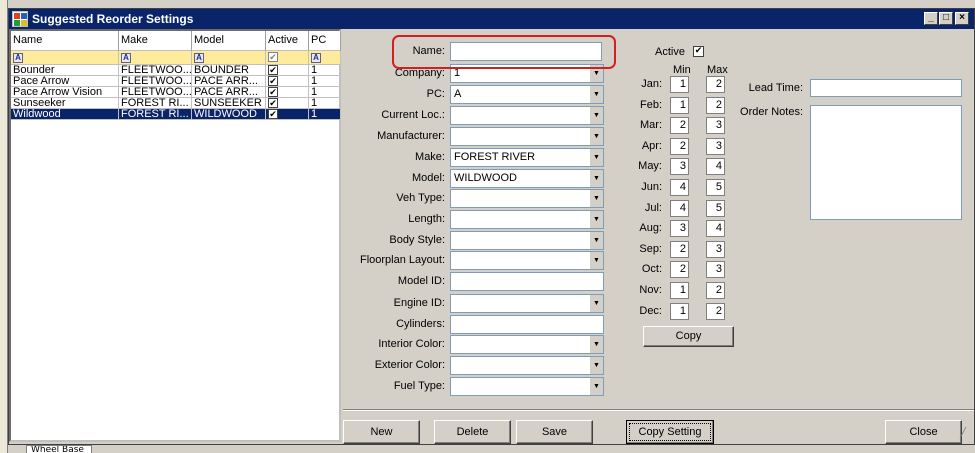 This screenshot has height=453, width=975. What do you see at coordinates (287, 58) in the screenshot?
I see `filter-cell-active` at bounding box center [287, 58].